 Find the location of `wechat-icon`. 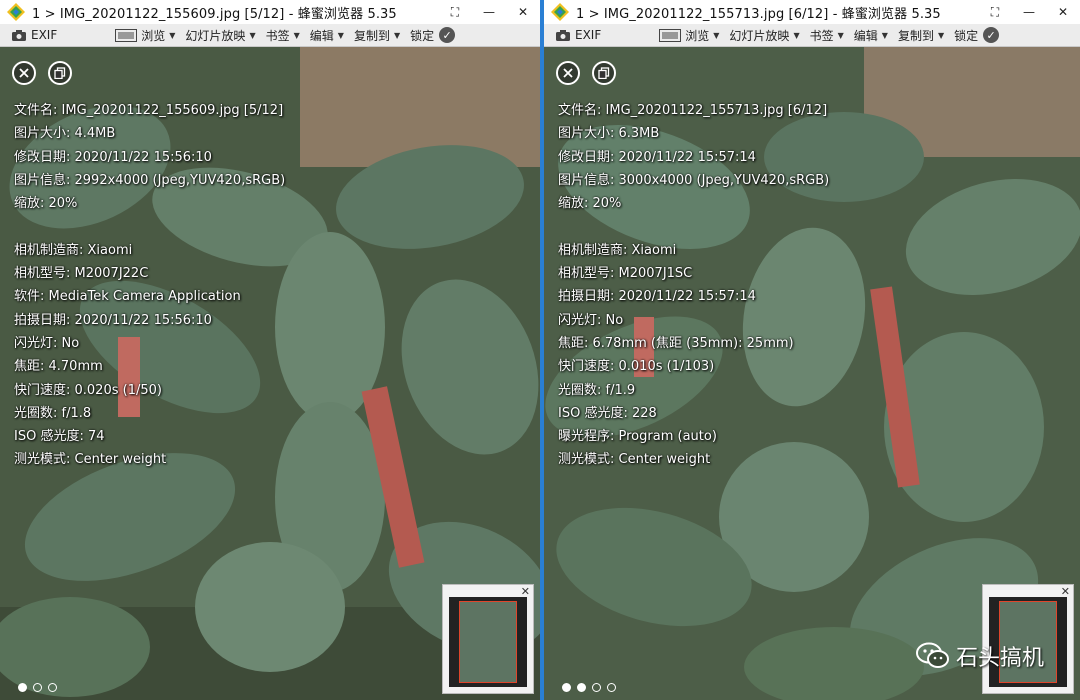

wechat-icon is located at coordinates (932, 655).